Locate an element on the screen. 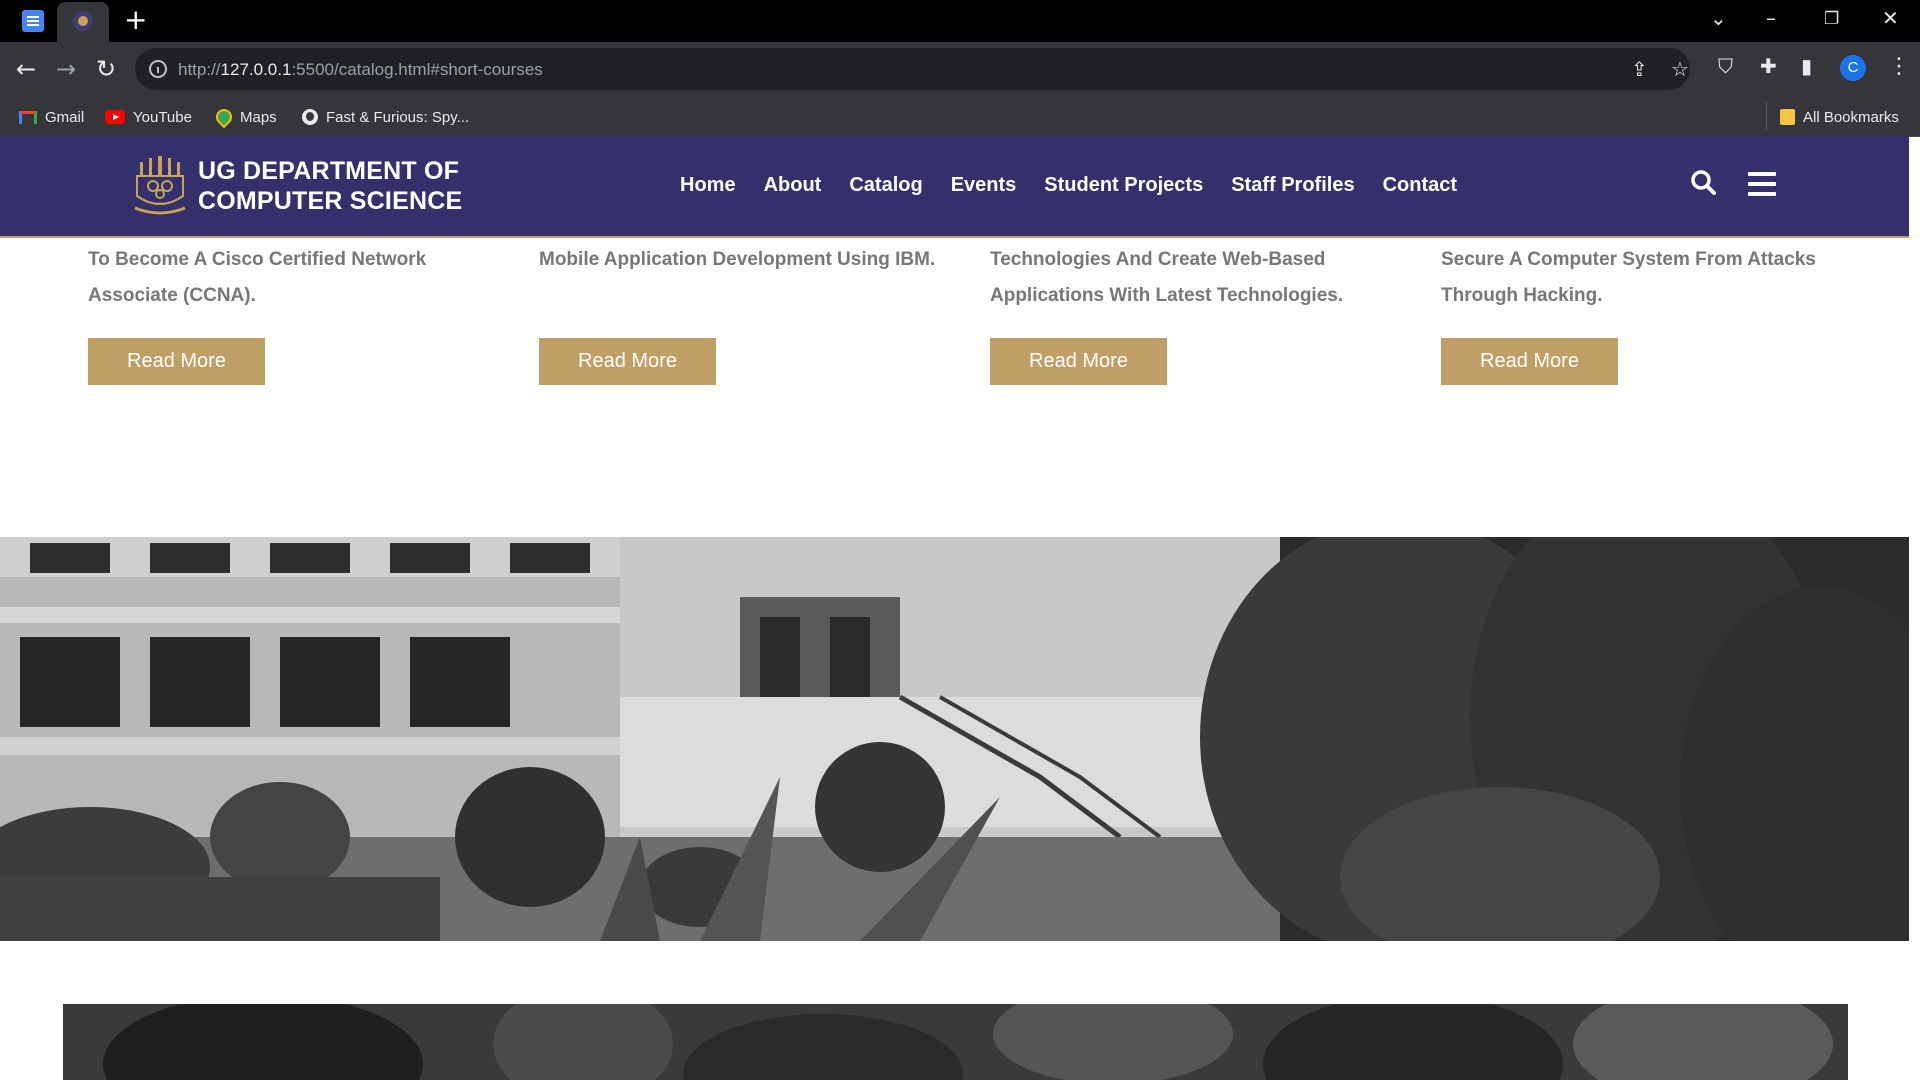 The height and width of the screenshot is (1080, 1920). docs-tab-icon is located at coordinates (33, 21).